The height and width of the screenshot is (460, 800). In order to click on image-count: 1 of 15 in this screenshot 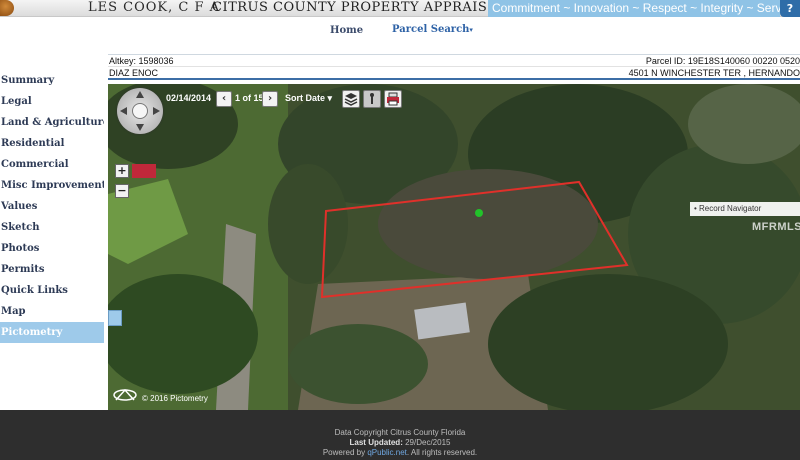, I will do `click(249, 98)`.